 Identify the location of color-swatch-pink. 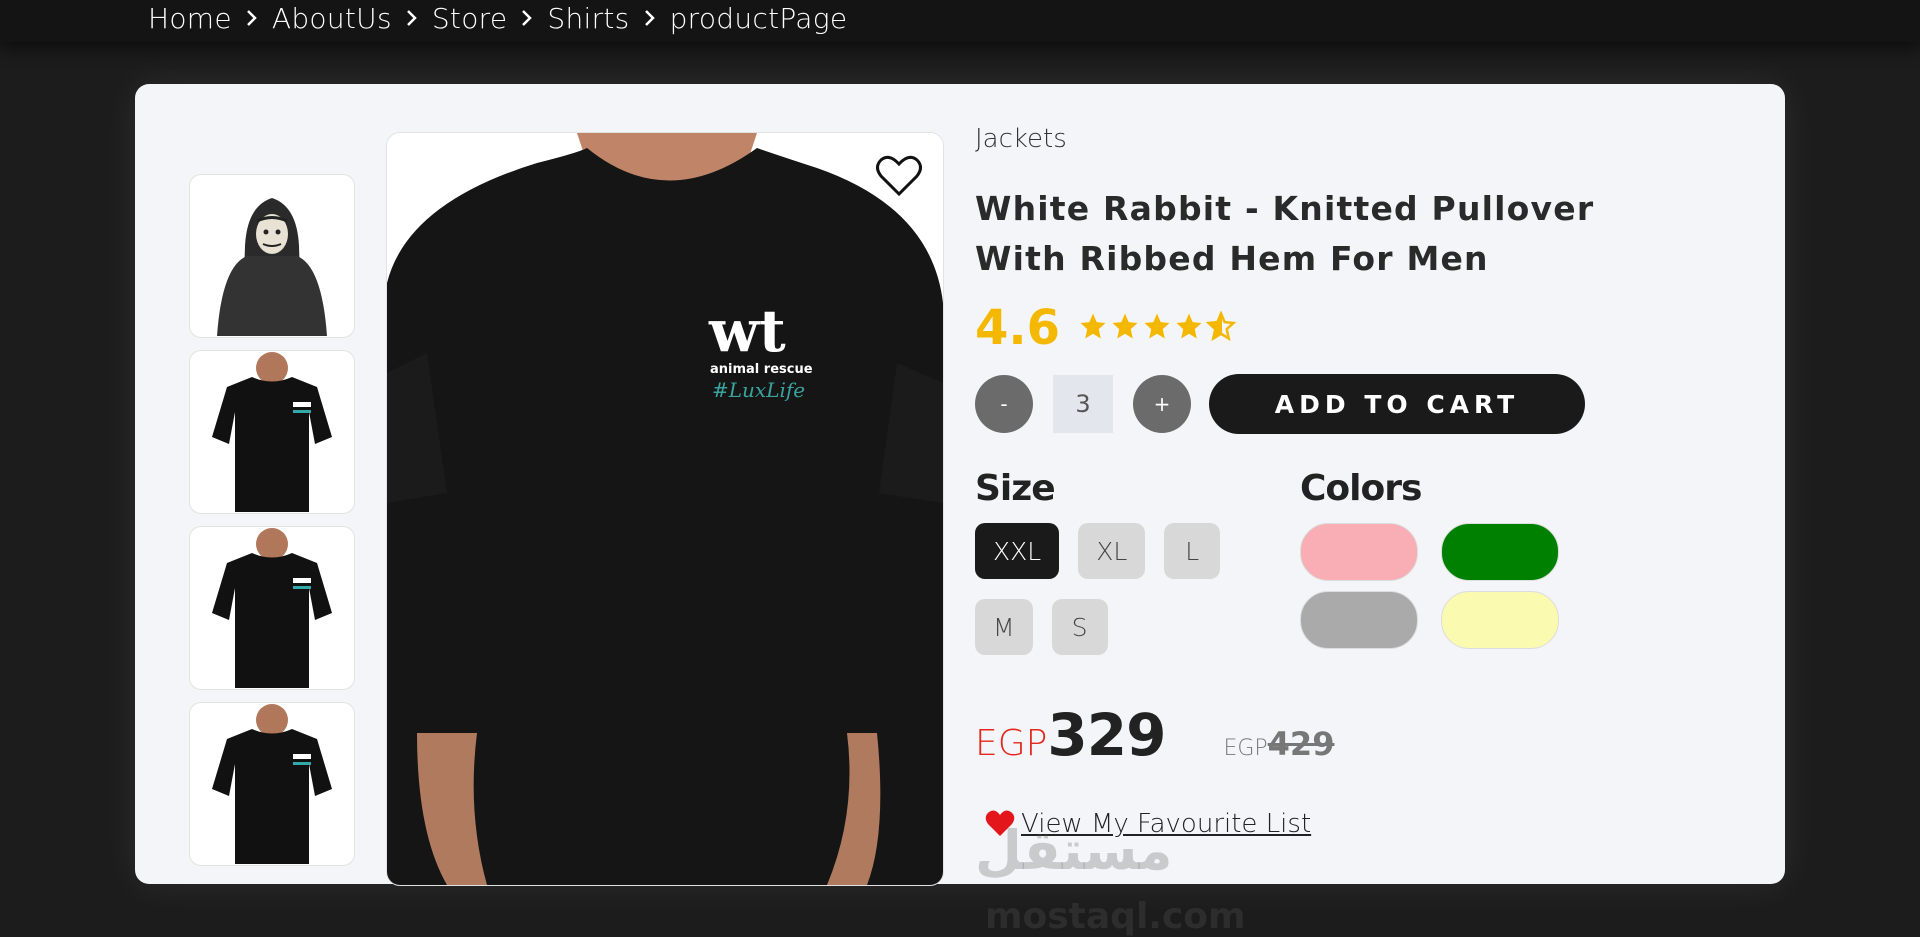
(1359, 552).